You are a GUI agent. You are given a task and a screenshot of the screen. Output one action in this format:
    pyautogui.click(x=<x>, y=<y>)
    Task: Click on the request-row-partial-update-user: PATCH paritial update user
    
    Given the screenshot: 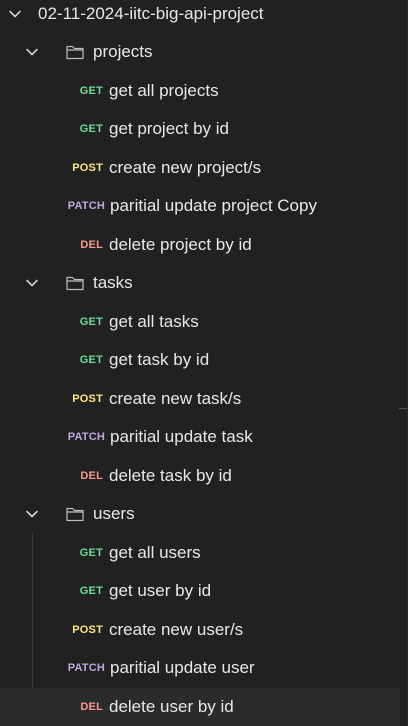 What is the action you would take?
    pyautogui.click(x=200, y=668)
    